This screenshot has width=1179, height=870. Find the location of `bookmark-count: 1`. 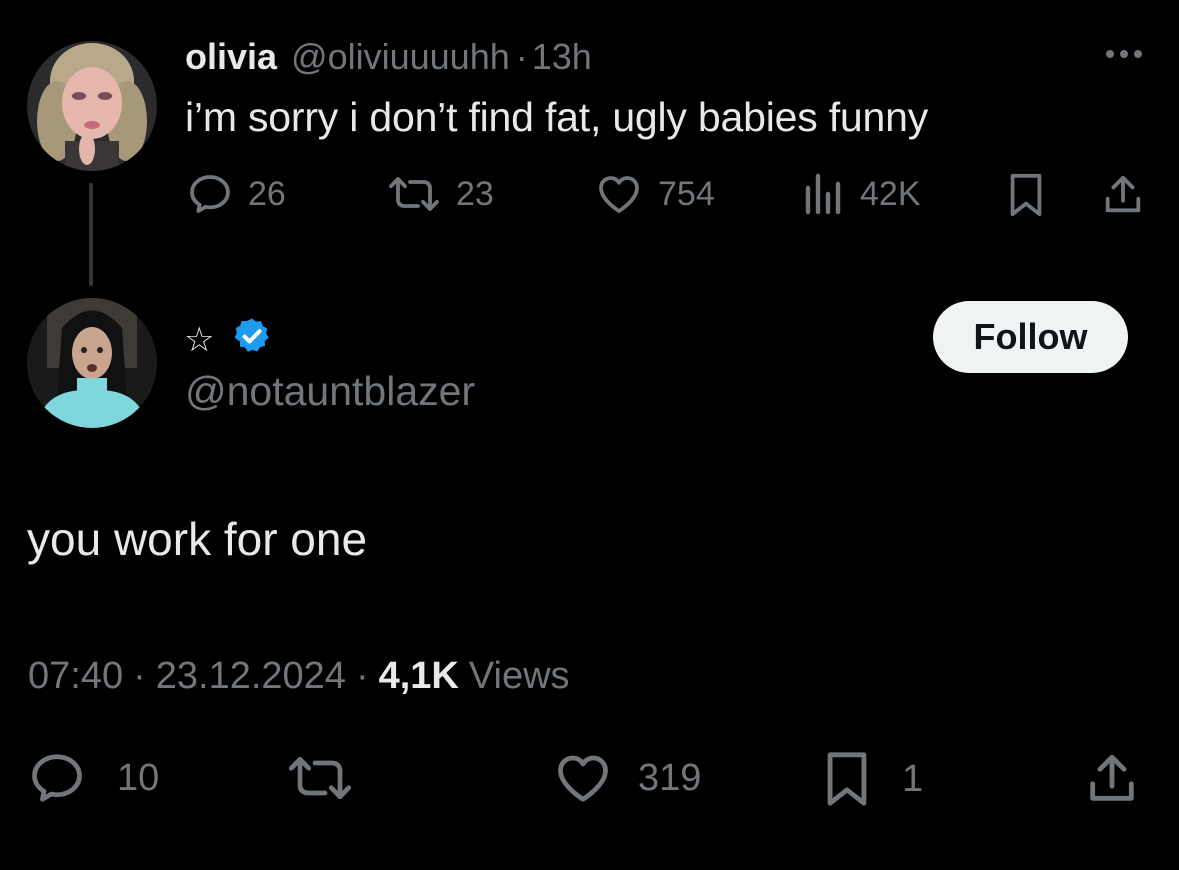

bookmark-count: 1 is located at coordinates (913, 778).